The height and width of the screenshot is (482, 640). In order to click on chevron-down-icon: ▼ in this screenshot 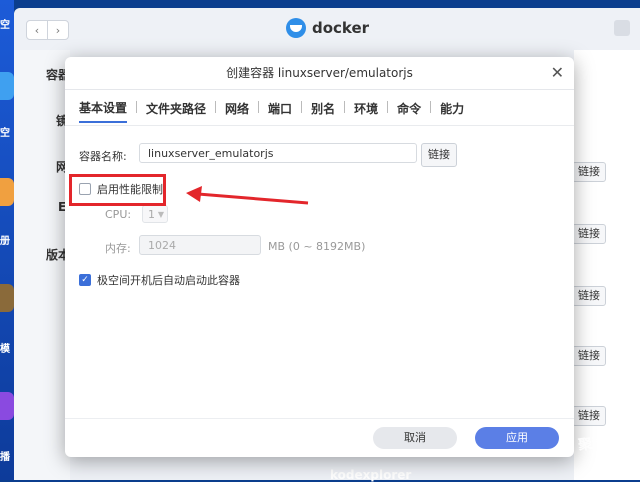, I will do `click(160, 214)`.